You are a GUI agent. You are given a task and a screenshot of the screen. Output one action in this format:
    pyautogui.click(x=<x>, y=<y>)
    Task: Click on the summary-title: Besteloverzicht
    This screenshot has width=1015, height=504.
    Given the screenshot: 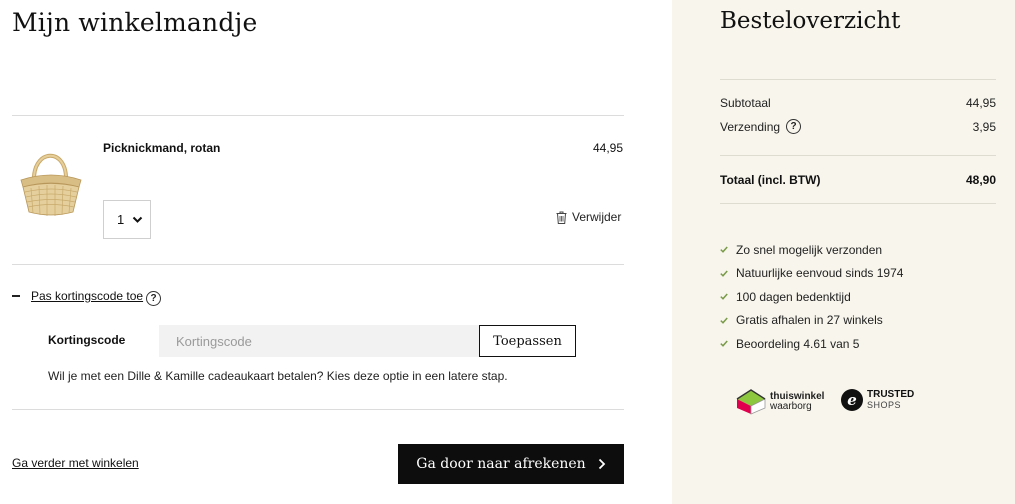 What is the action you would take?
    pyautogui.click(x=810, y=21)
    